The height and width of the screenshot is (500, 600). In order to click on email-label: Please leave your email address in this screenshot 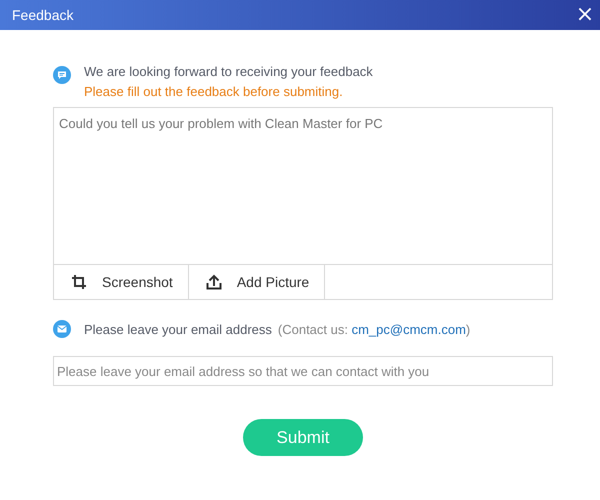, I will do `click(178, 329)`.